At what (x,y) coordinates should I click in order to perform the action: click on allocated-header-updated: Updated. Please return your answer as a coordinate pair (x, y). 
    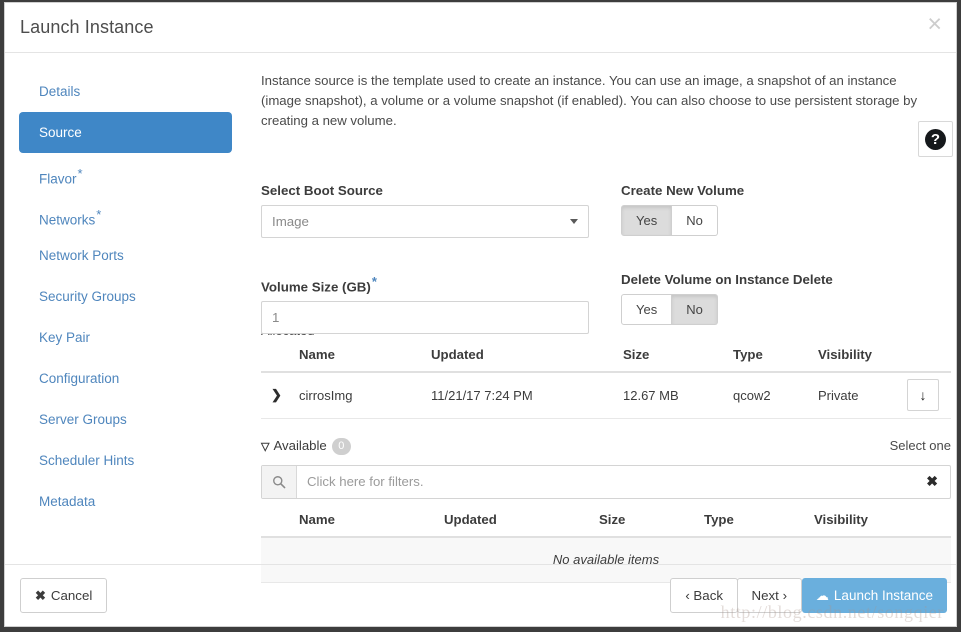
    Looking at the image, I should click on (527, 357).